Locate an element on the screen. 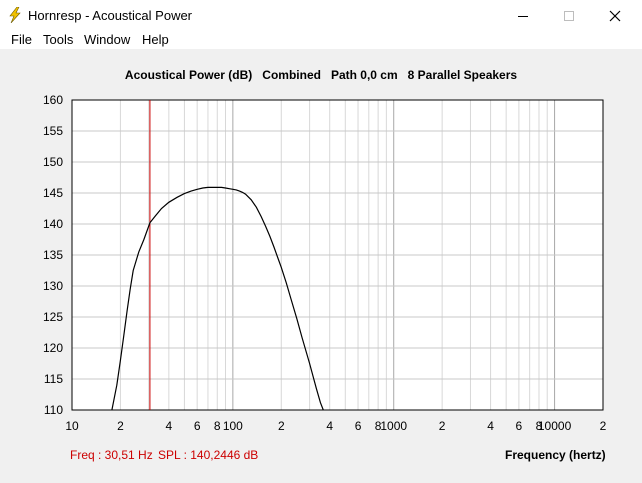 The width and height of the screenshot is (642, 483). x-tick-label: 10000 is located at coordinates (555, 426).